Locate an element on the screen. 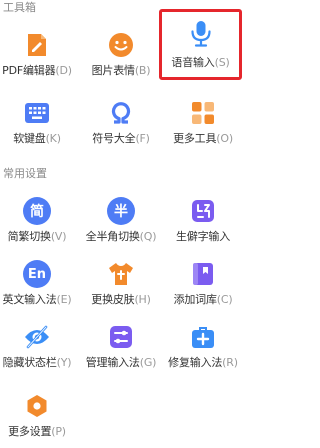 The image size is (320, 448). tool-label: 图片表情 is located at coordinates (113, 70).